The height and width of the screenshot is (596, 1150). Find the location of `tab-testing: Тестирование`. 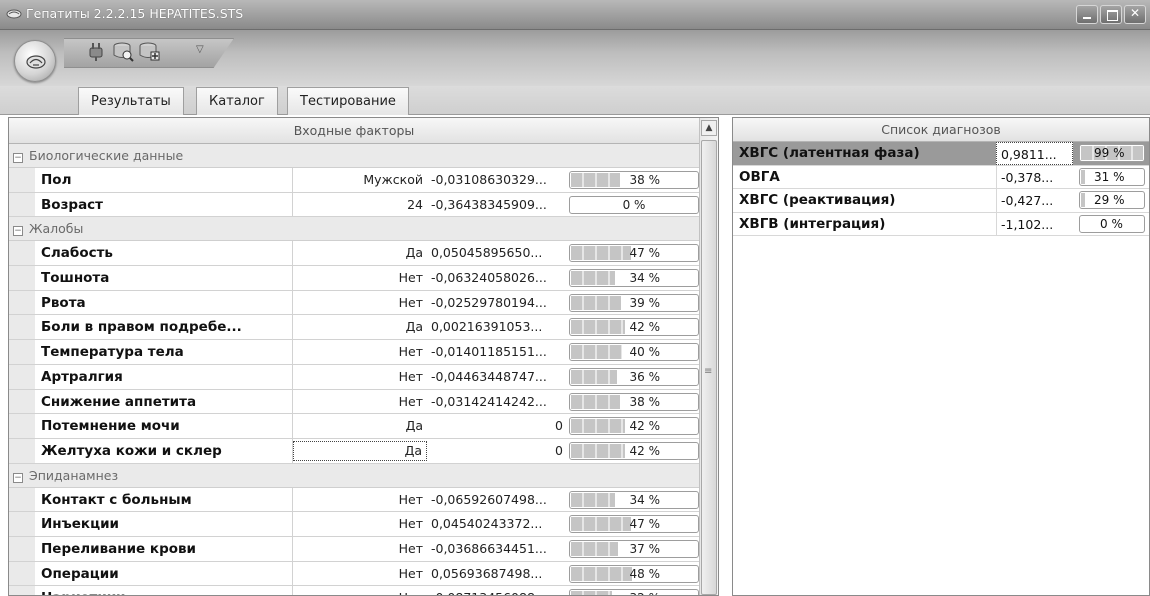

tab-testing: Тестирование is located at coordinates (348, 101).